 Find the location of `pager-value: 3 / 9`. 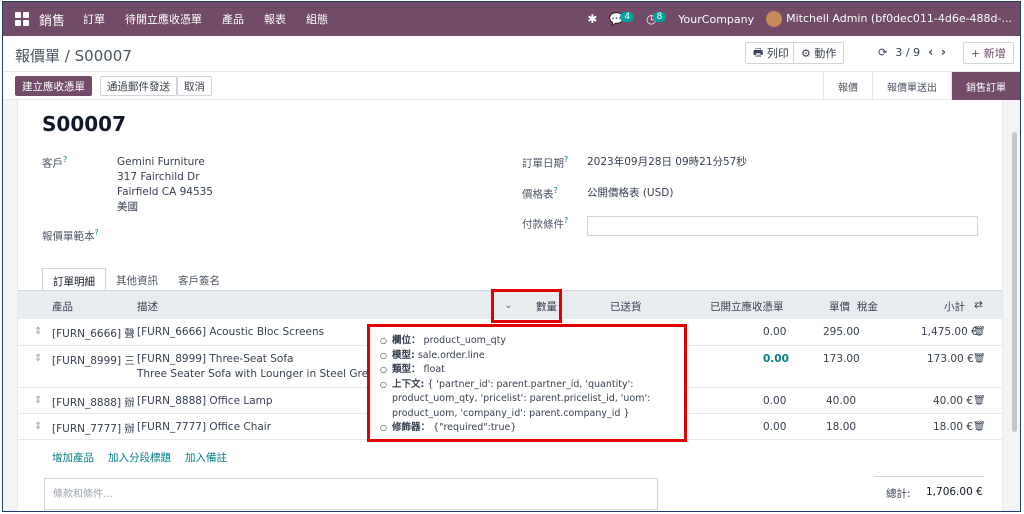

pager-value: 3 / 9 is located at coordinates (907, 52).